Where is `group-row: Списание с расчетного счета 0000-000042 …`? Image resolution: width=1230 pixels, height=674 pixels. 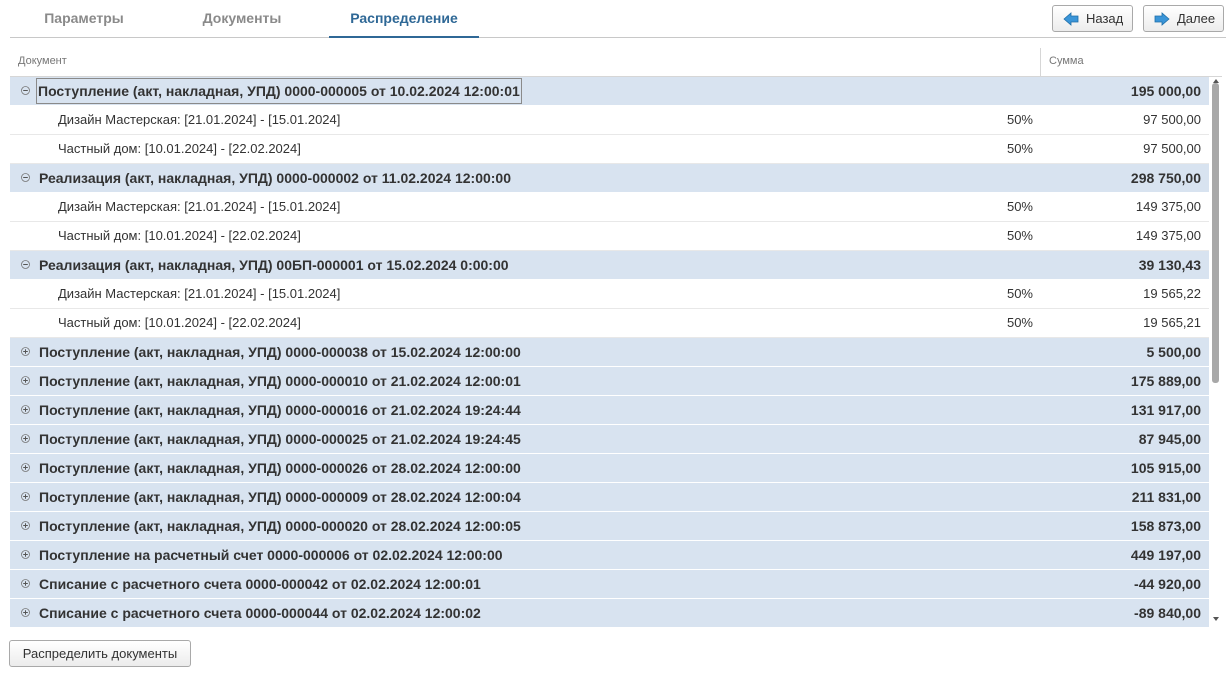
group-row: Списание с расчетного счета 0000-000042 … is located at coordinates (609, 584).